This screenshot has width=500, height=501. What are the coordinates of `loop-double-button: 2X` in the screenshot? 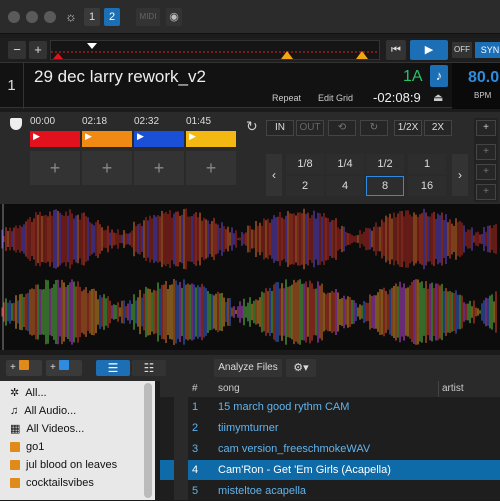 It's located at (438, 128).